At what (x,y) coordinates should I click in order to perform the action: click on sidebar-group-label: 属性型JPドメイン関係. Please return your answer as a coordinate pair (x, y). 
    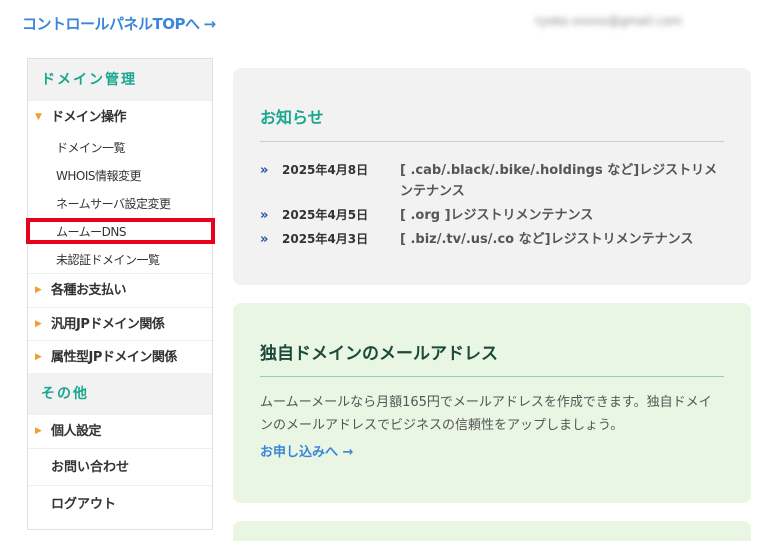
    Looking at the image, I should click on (114, 357).